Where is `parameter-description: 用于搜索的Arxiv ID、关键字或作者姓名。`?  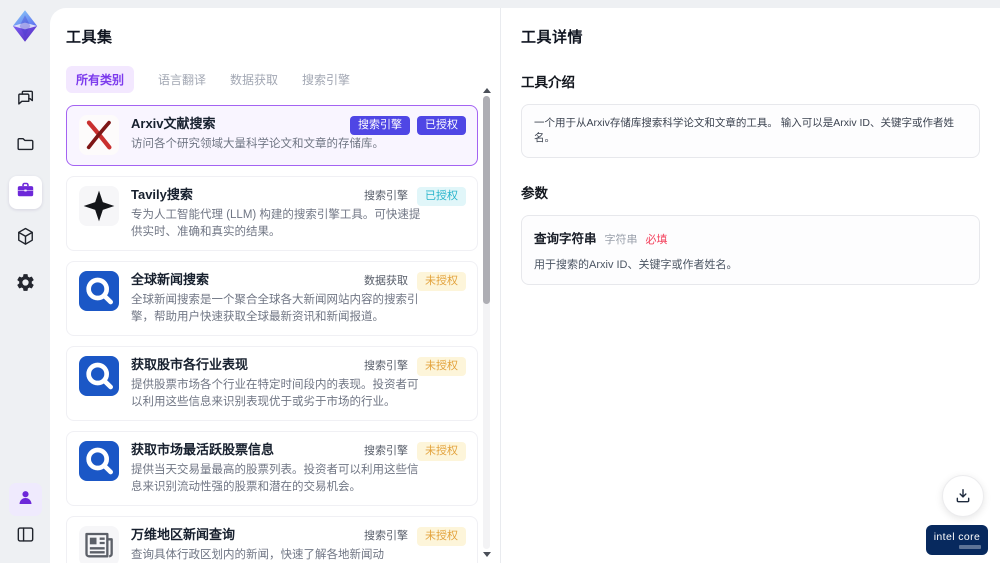 parameter-description: 用于搜索的Arxiv ID、关键字或作者姓名。 is located at coordinates (636, 265).